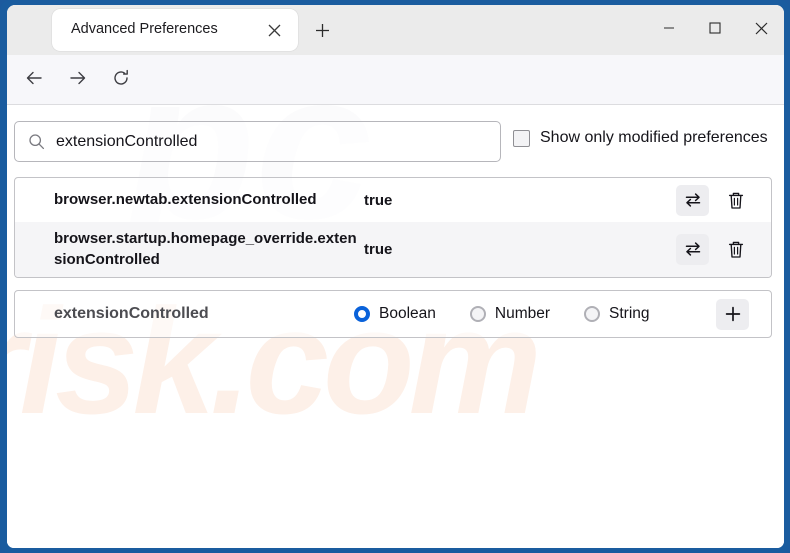 The height and width of the screenshot is (553, 790). What do you see at coordinates (274, 30) in the screenshot?
I see `tab-close-icon` at bounding box center [274, 30].